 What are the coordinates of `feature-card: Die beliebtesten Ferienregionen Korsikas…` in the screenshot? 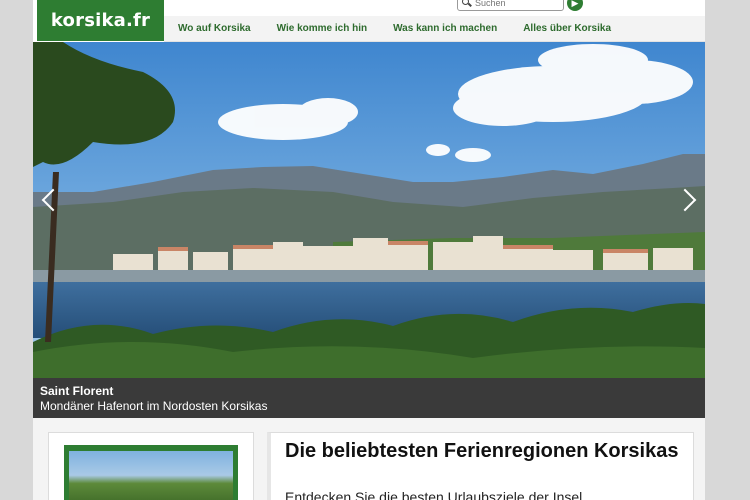 It's located at (480, 466).